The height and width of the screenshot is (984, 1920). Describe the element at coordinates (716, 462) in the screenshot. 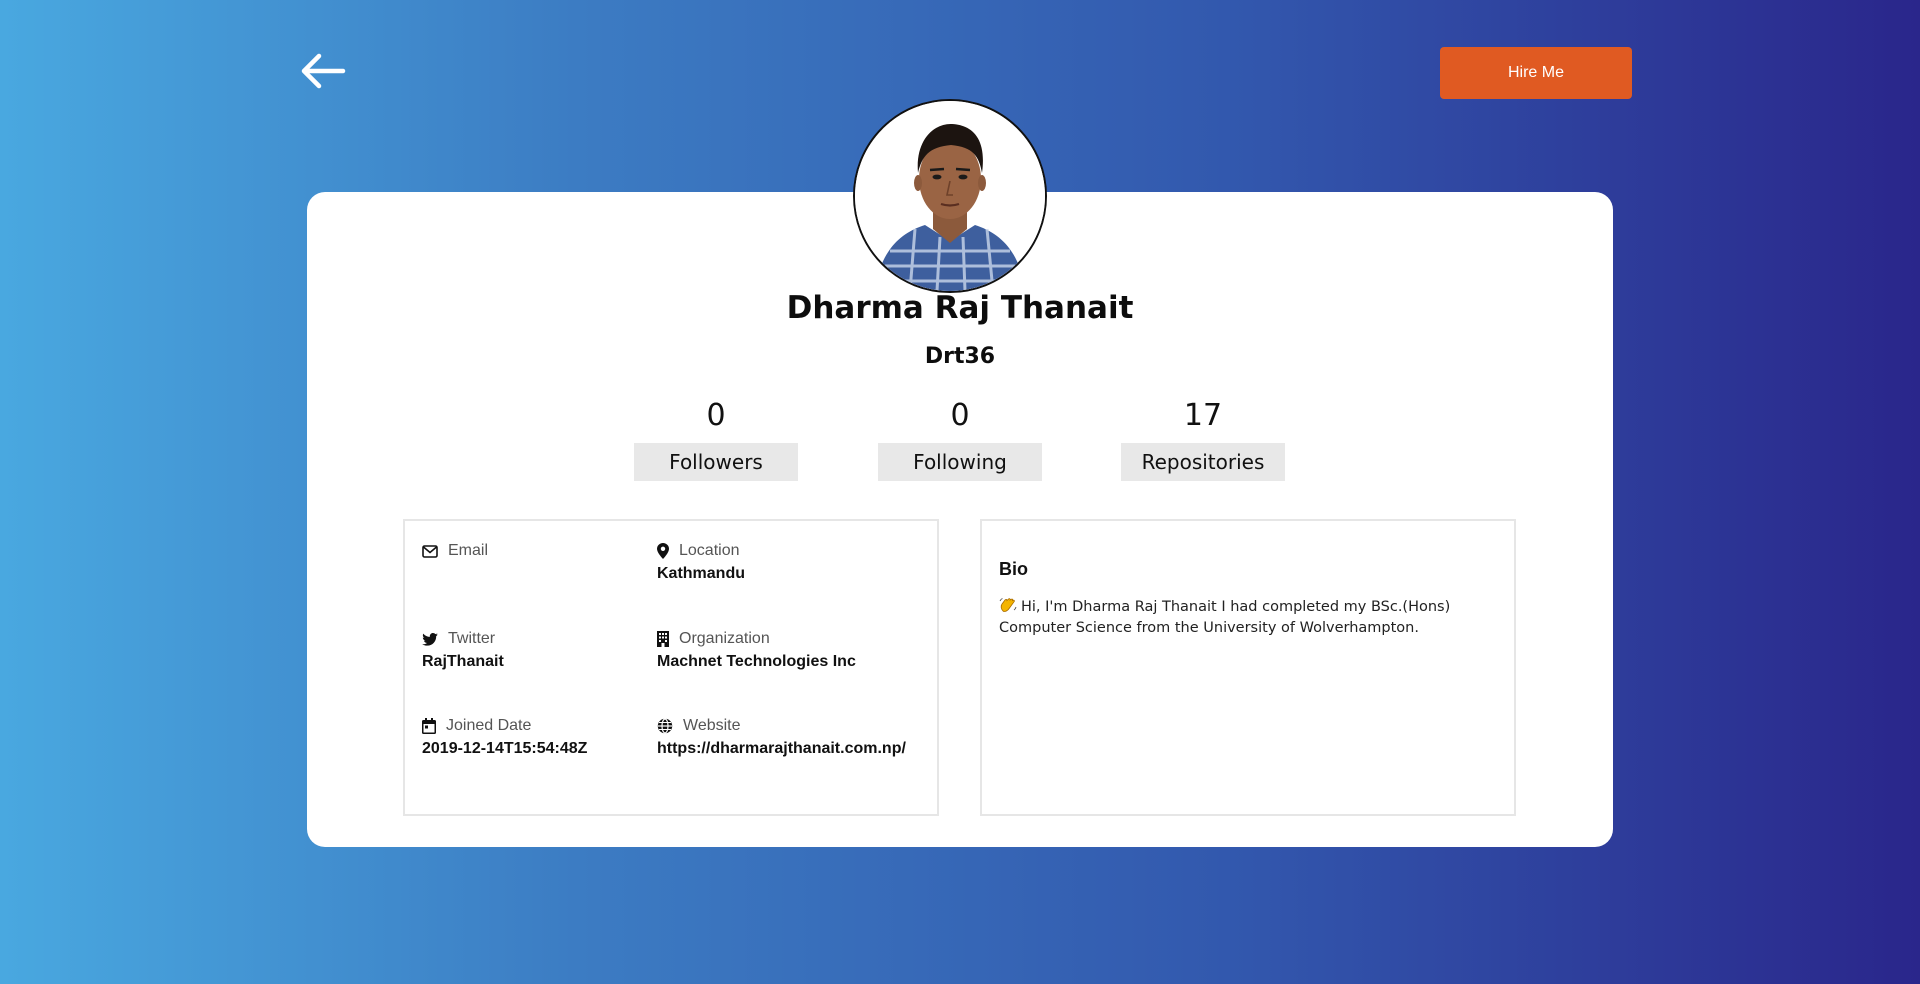

I see `followers-label: Followers` at that location.